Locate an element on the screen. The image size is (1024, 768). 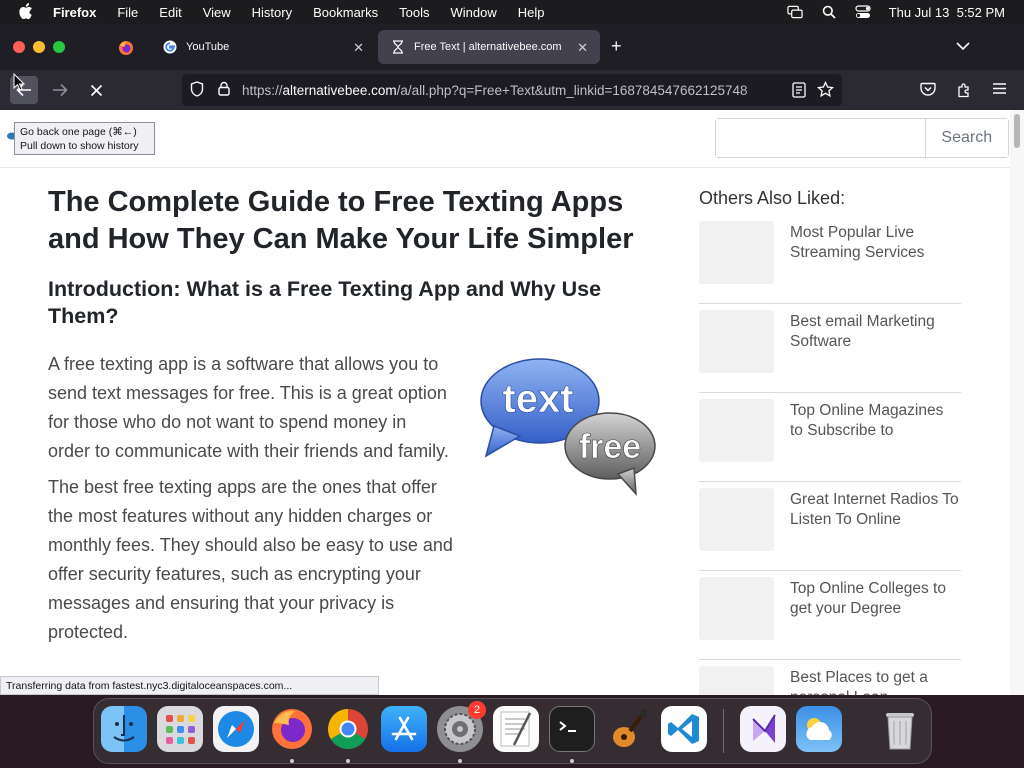
menu-window: Window is located at coordinates (474, 12).